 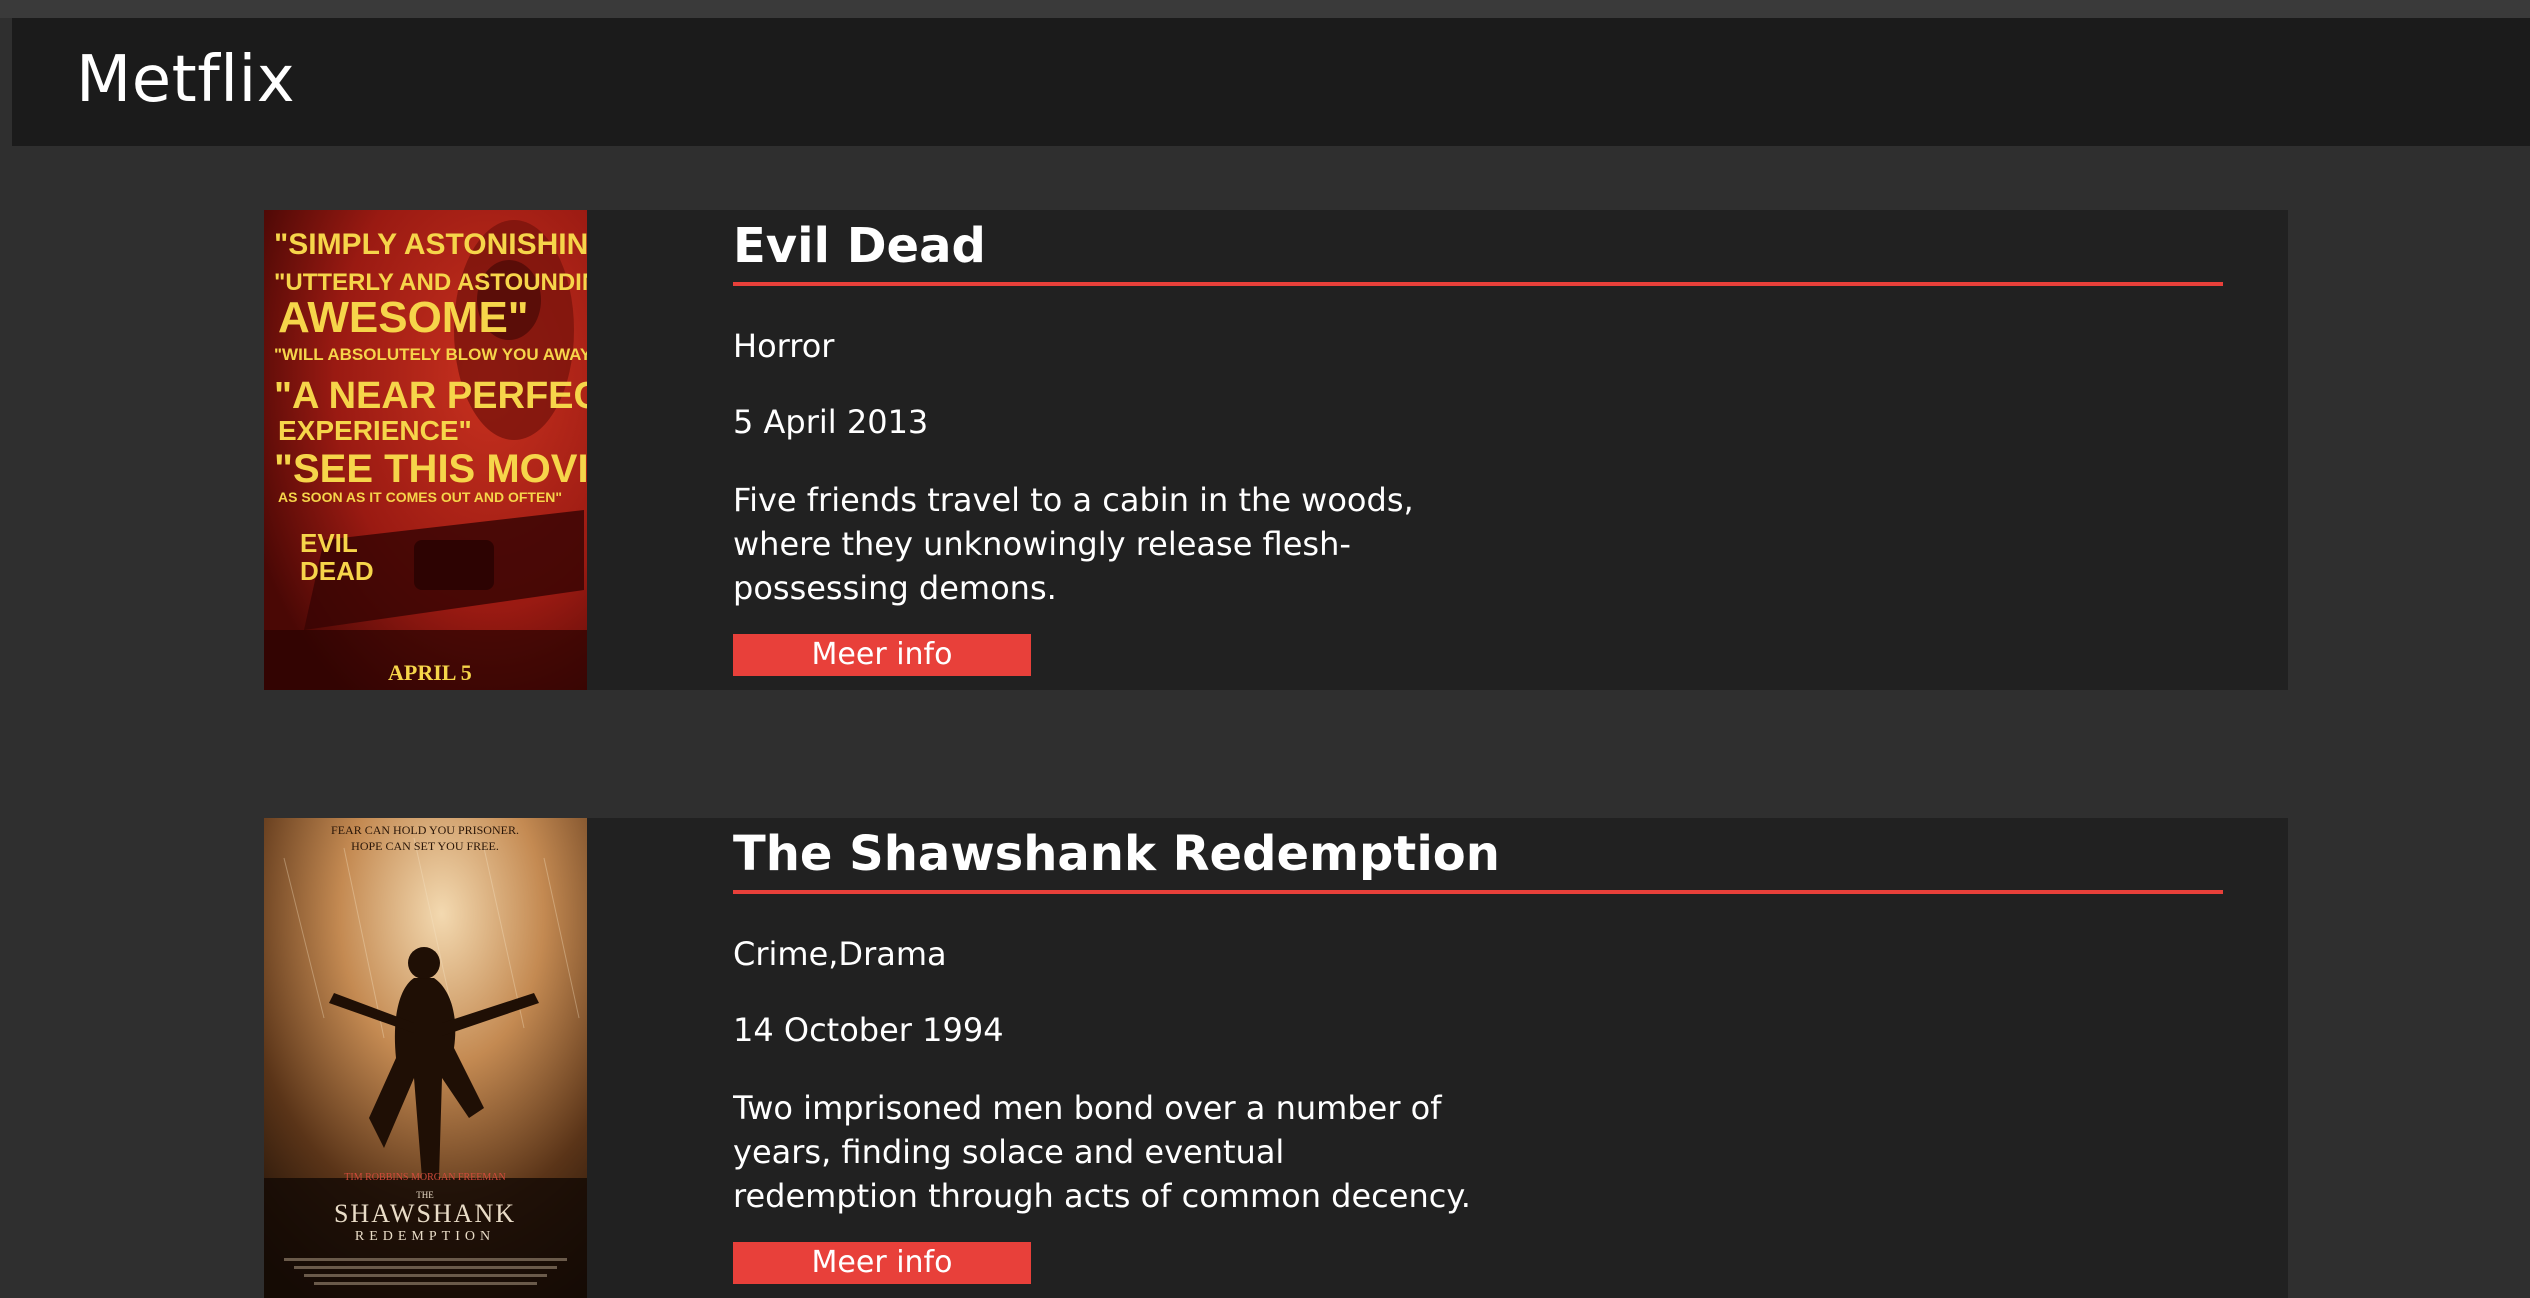 What do you see at coordinates (784, 346) in the screenshot?
I see `movie-genre: Horror` at bounding box center [784, 346].